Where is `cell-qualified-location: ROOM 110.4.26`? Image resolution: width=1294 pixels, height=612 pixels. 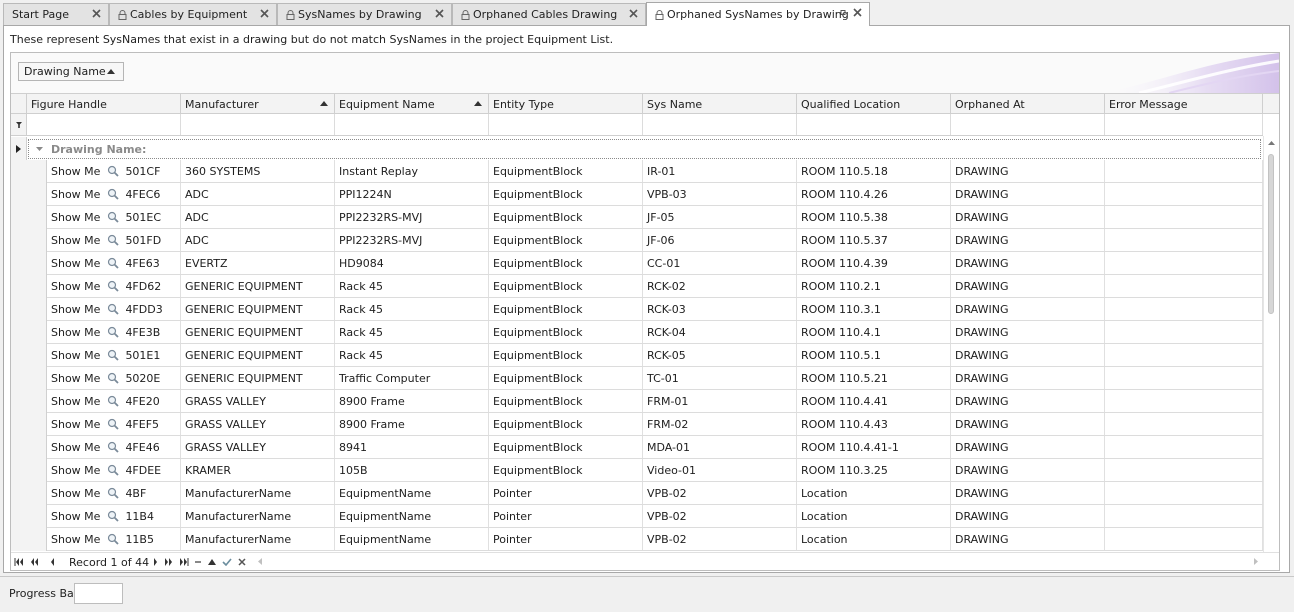 cell-qualified-location: ROOM 110.4.26 is located at coordinates (874, 194).